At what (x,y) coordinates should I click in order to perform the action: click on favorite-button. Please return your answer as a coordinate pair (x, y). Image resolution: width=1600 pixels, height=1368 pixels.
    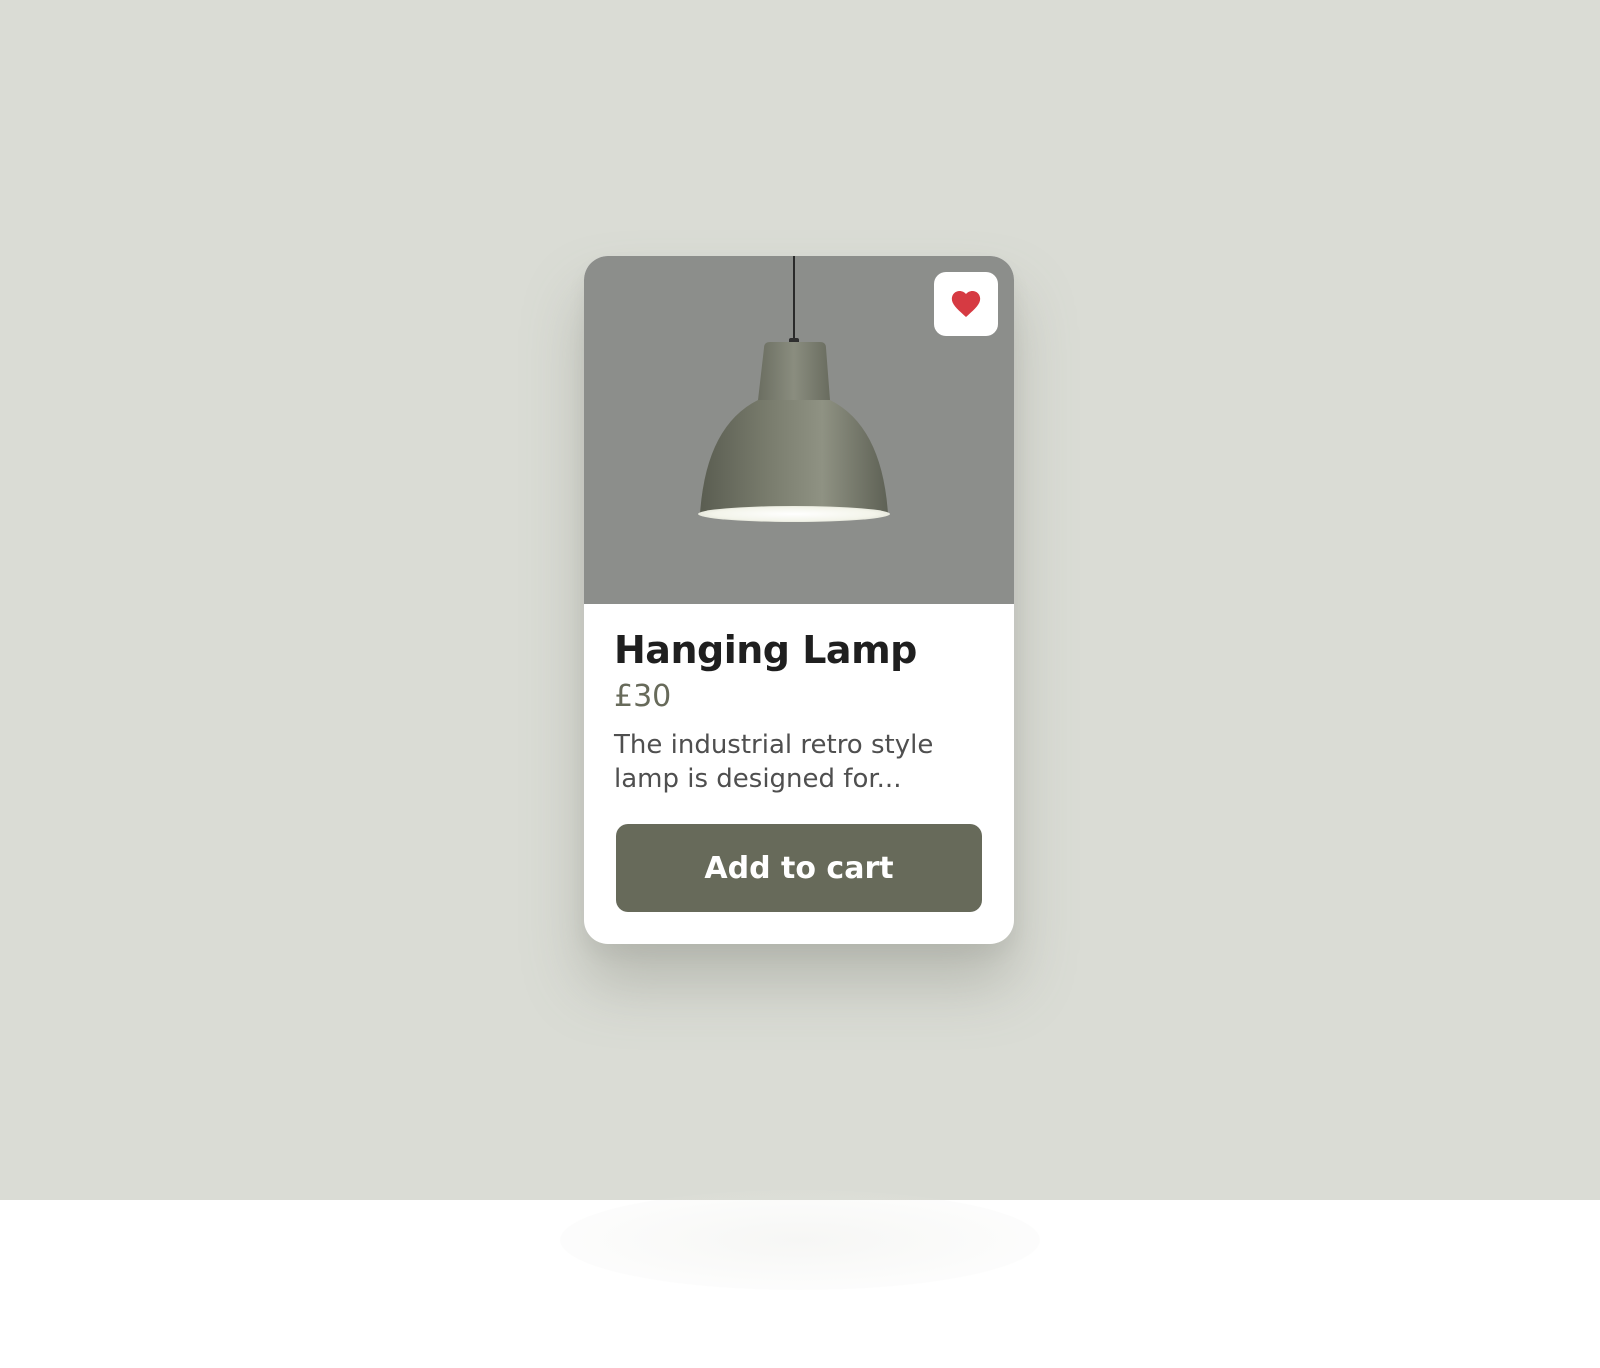
    Looking at the image, I should click on (966, 304).